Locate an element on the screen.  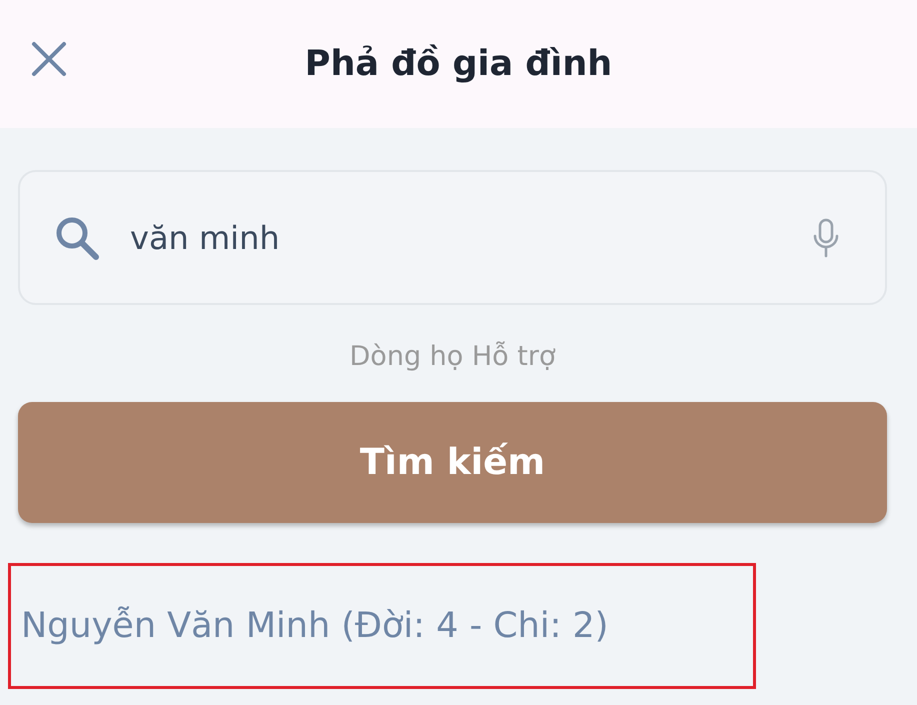
search-result: Nguyễn Văn Minh (Đời: 4 - Chi: 2) is located at coordinates (382, 626).